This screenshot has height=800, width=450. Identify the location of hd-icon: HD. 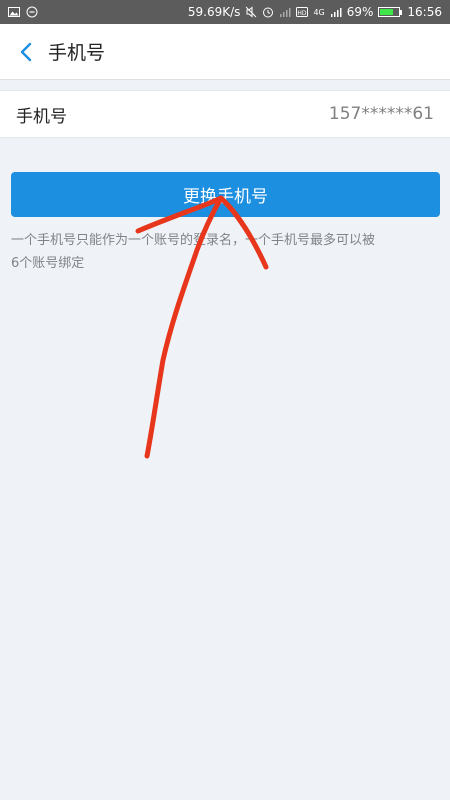
(302, 12).